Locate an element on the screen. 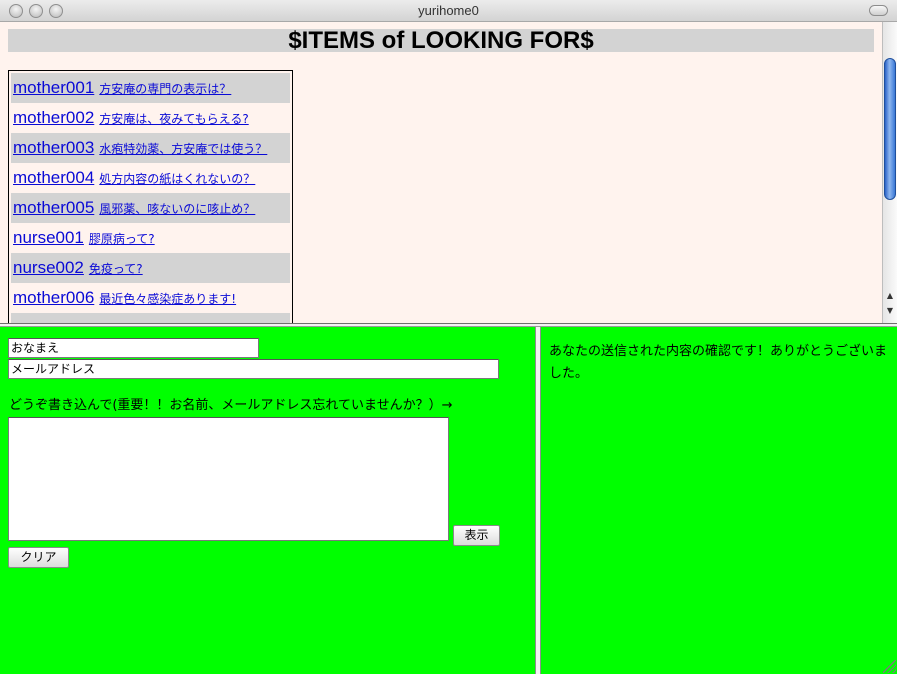 The width and height of the screenshot is (897, 674). show-button: 表示 is located at coordinates (476, 535).